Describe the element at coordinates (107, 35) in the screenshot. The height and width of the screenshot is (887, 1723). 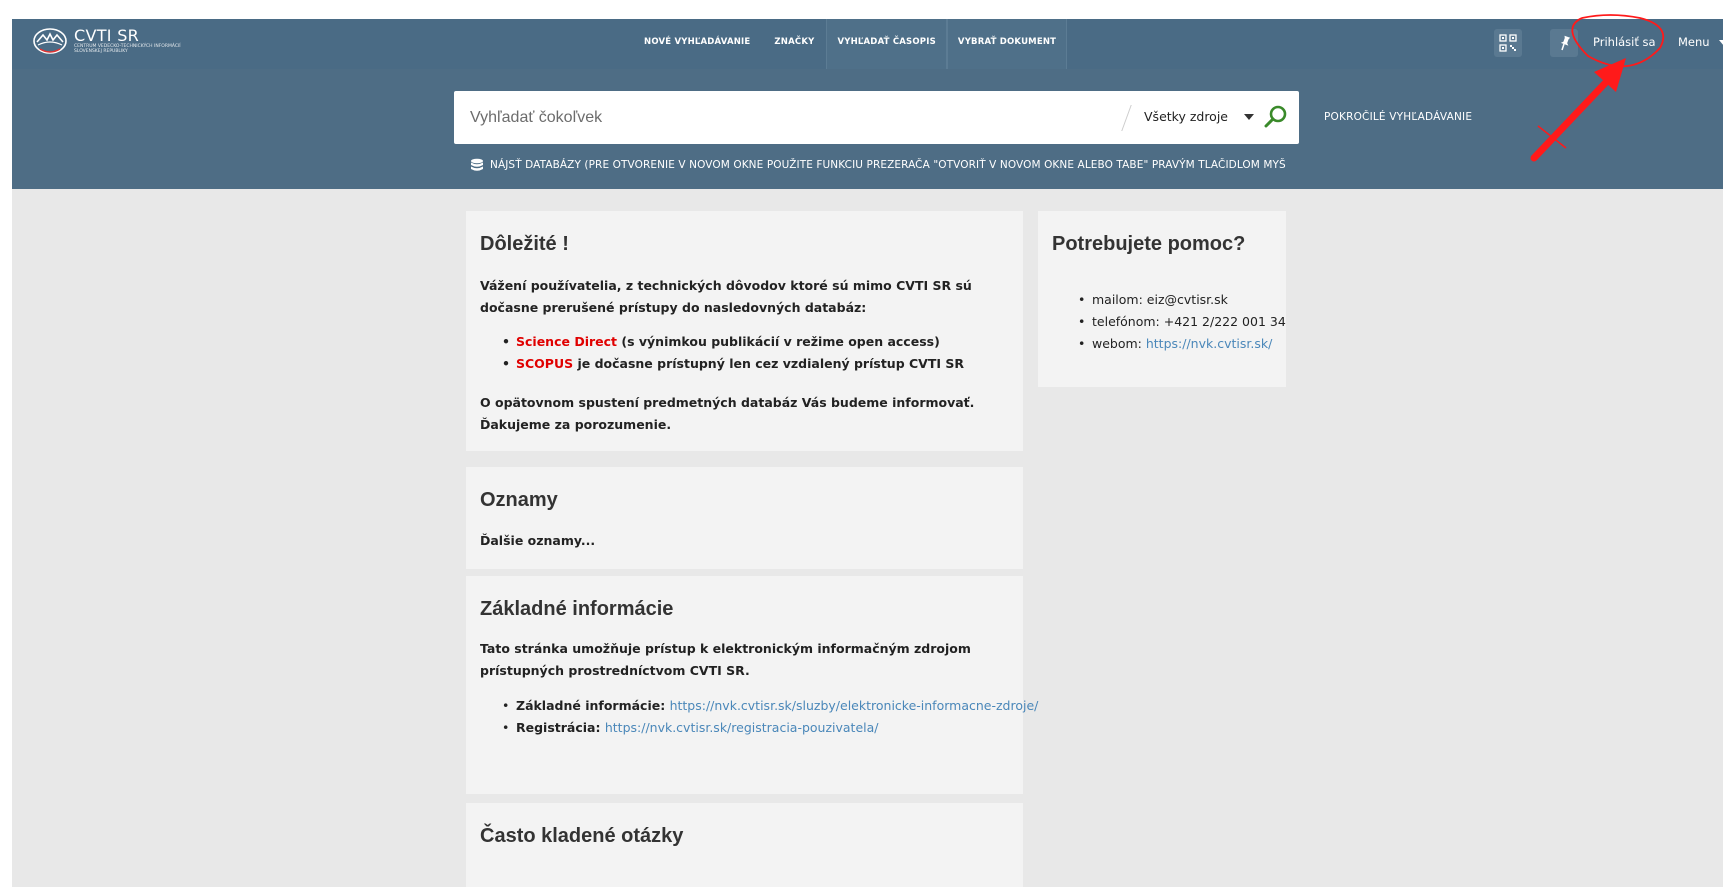
I see `brand-name: CVTI SR` at that location.